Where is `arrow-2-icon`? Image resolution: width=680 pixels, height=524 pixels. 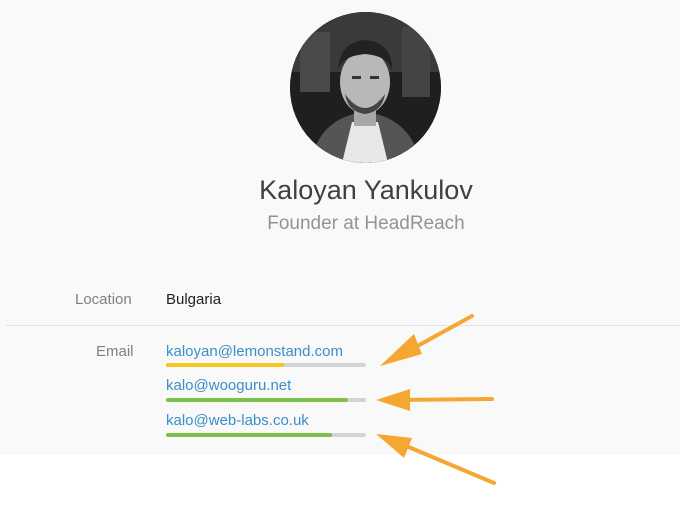 arrow-2-icon is located at coordinates (435, 400).